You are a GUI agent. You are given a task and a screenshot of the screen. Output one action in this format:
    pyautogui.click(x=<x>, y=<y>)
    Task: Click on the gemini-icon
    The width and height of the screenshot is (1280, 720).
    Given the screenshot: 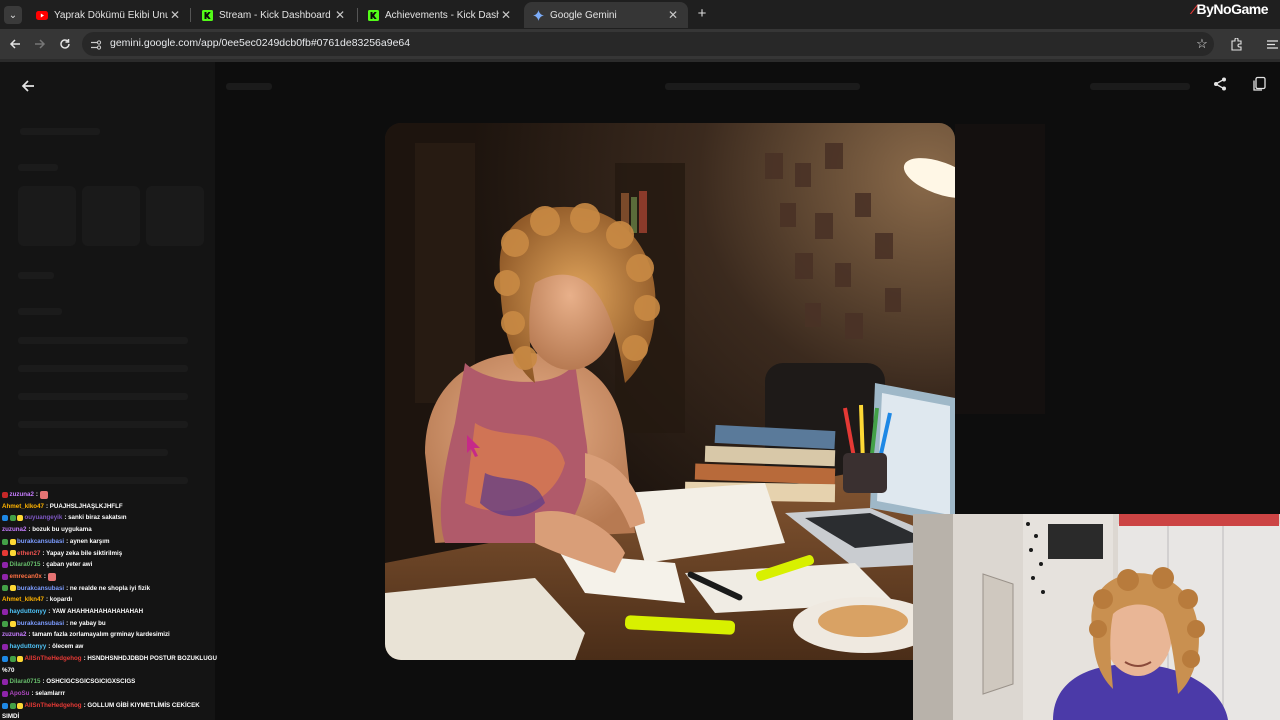 What is the action you would take?
    pyautogui.click(x=538, y=15)
    